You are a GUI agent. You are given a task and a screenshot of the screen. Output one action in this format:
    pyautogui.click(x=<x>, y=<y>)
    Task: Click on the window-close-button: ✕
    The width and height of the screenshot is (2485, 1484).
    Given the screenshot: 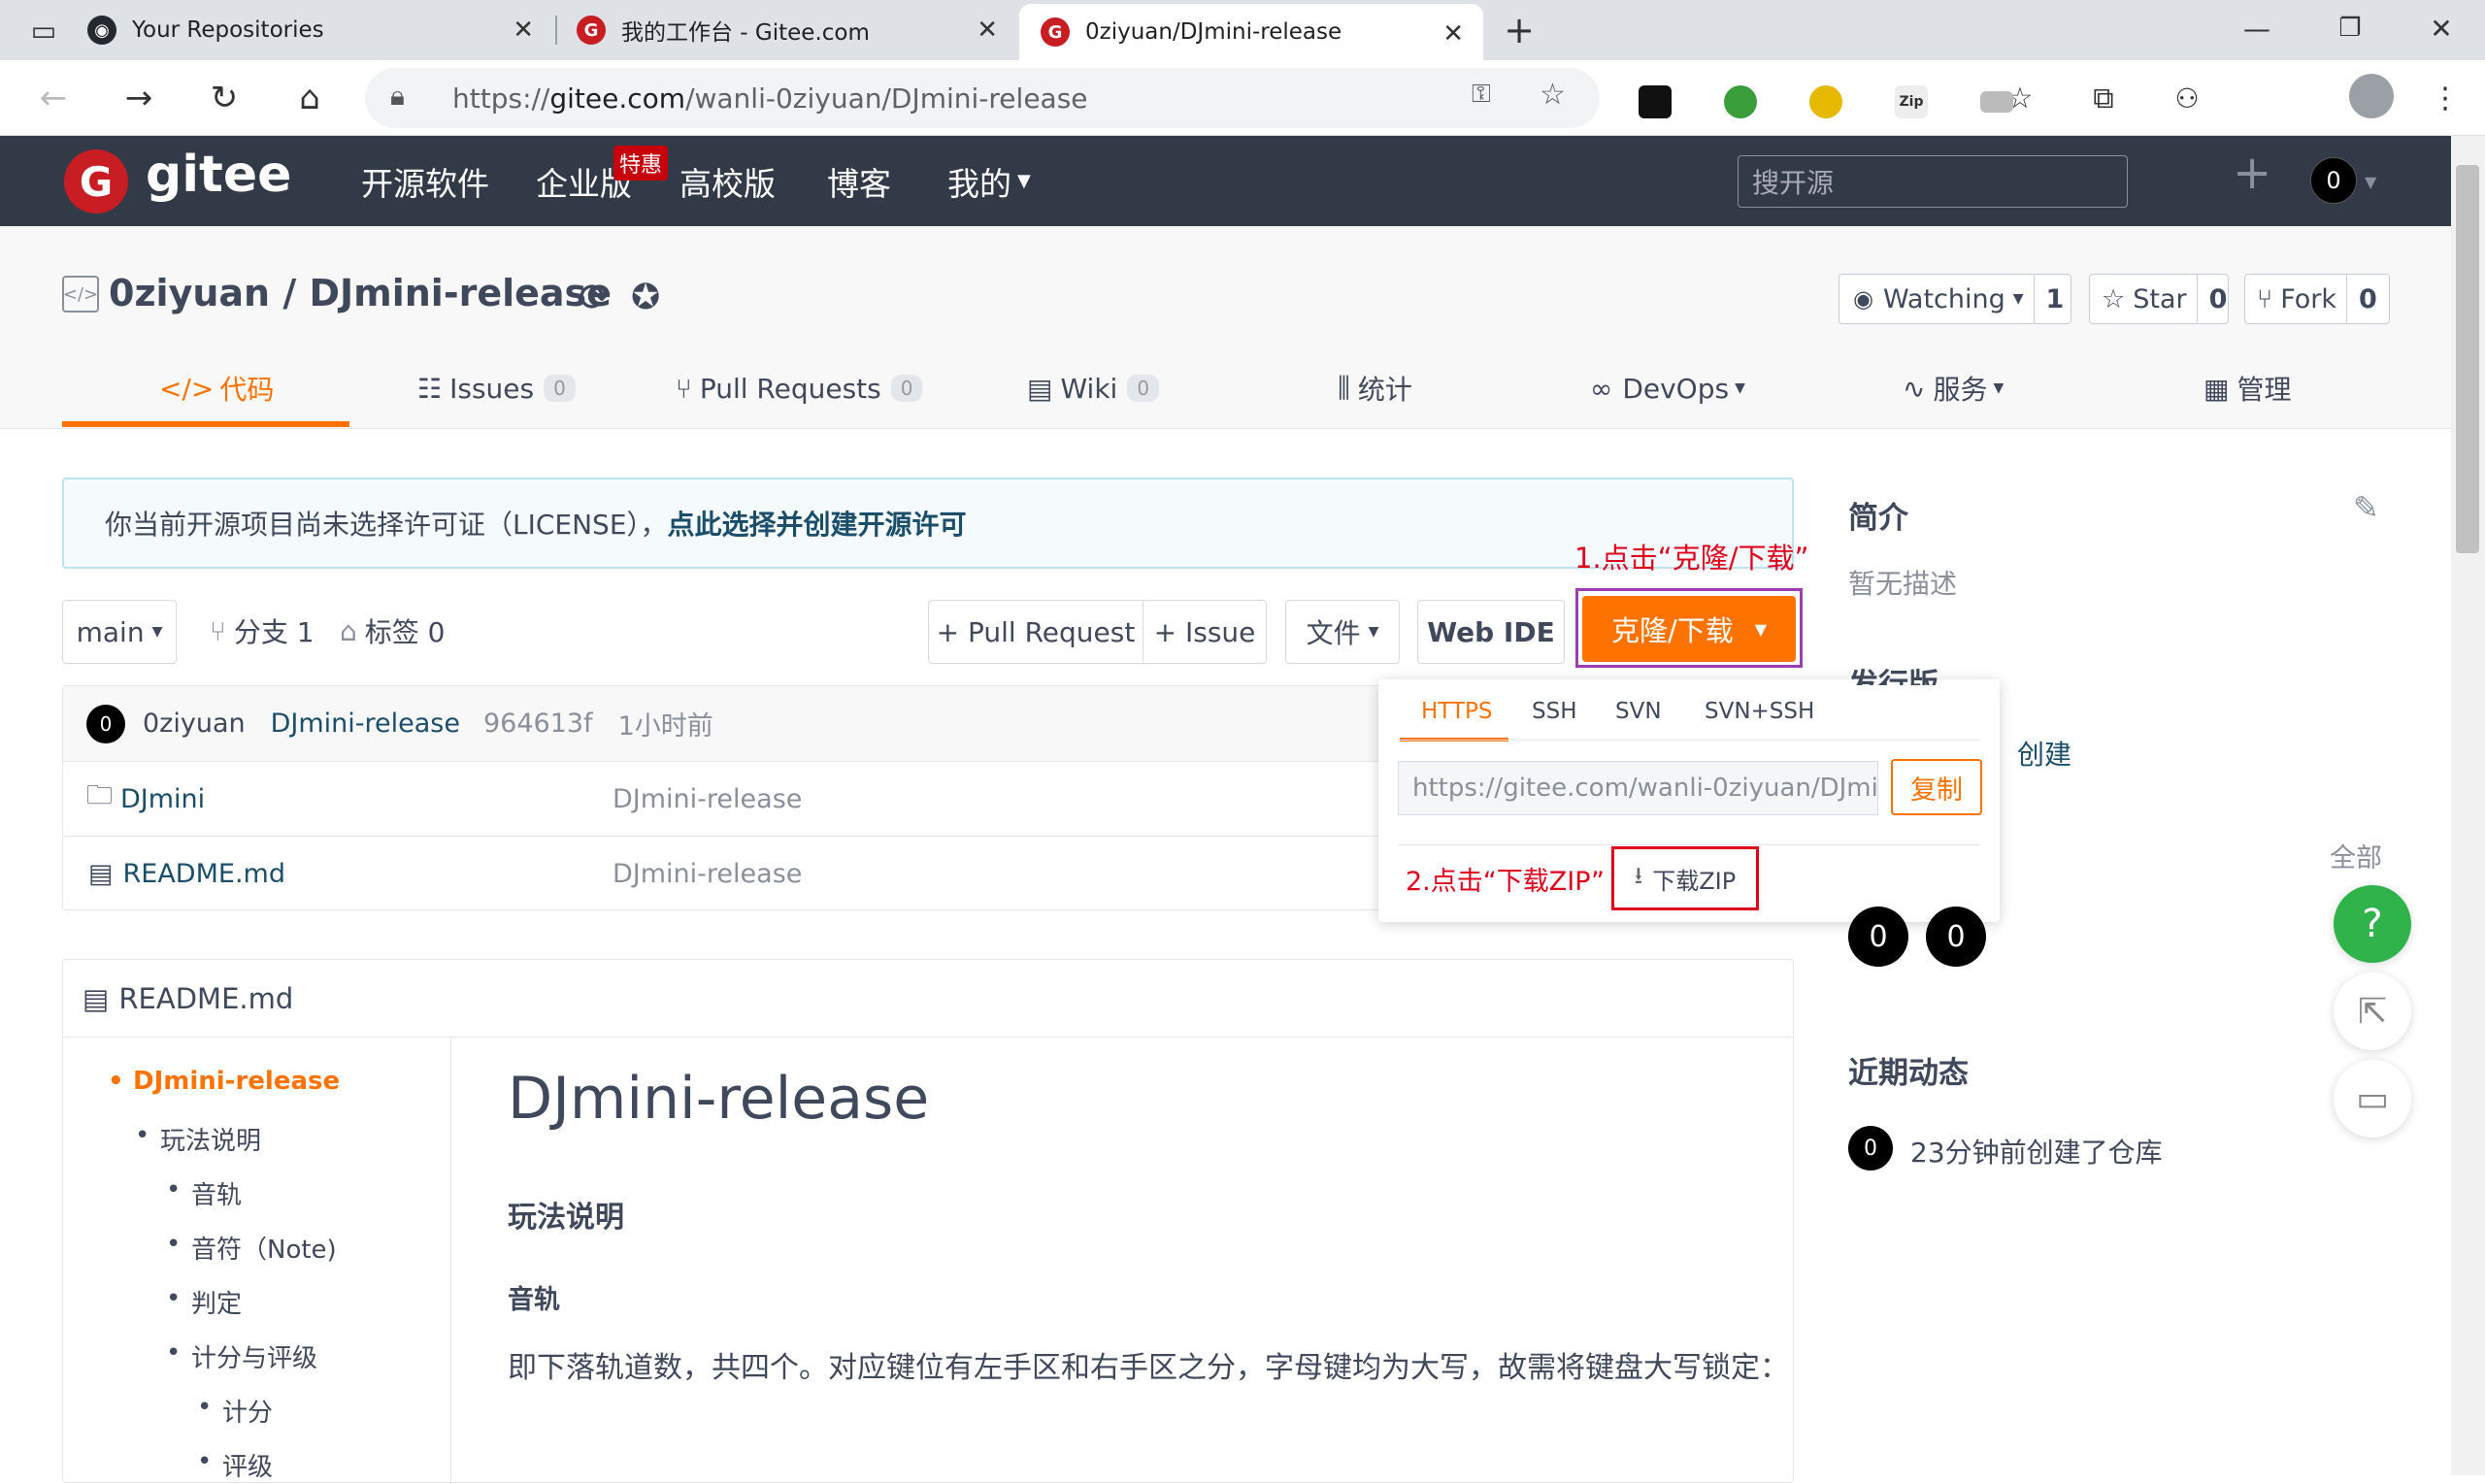 What is the action you would take?
    pyautogui.click(x=2441, y=28)
    